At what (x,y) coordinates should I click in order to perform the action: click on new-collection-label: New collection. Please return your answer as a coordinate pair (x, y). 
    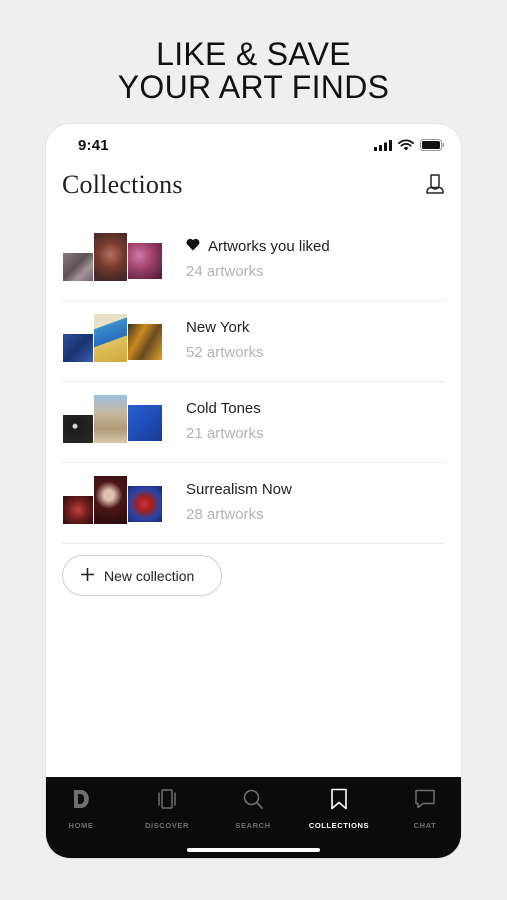
    Looking at the image, I should click on (149, 575).